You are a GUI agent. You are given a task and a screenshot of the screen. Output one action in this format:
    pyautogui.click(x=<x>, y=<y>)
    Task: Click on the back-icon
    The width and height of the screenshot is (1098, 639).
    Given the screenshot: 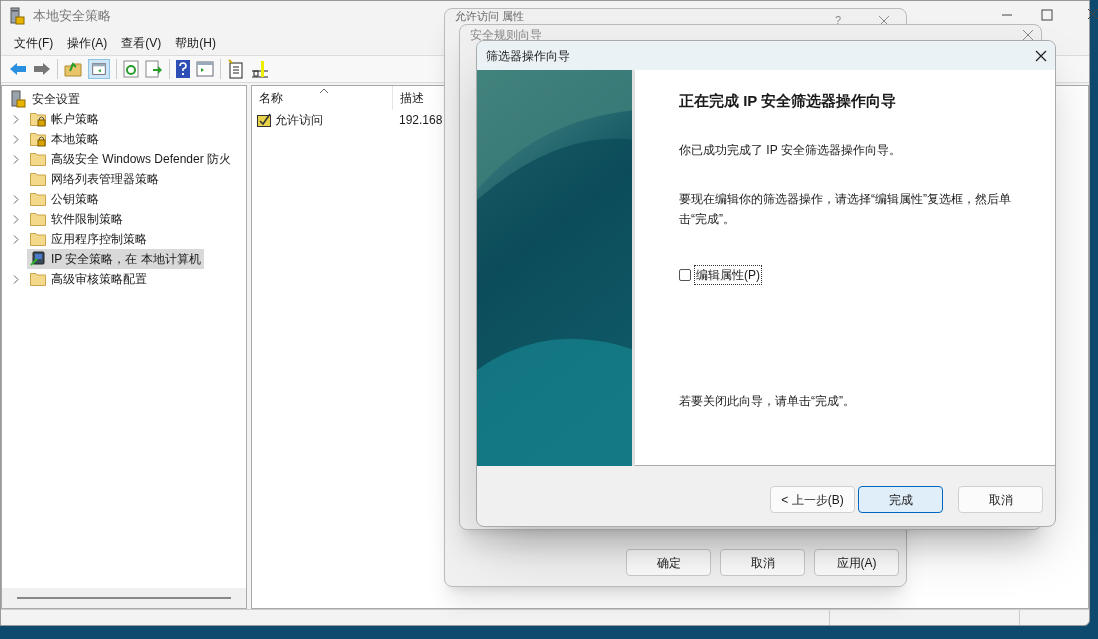 What is the action you would take?
    pyautogui.click(x=18, y=69)
    